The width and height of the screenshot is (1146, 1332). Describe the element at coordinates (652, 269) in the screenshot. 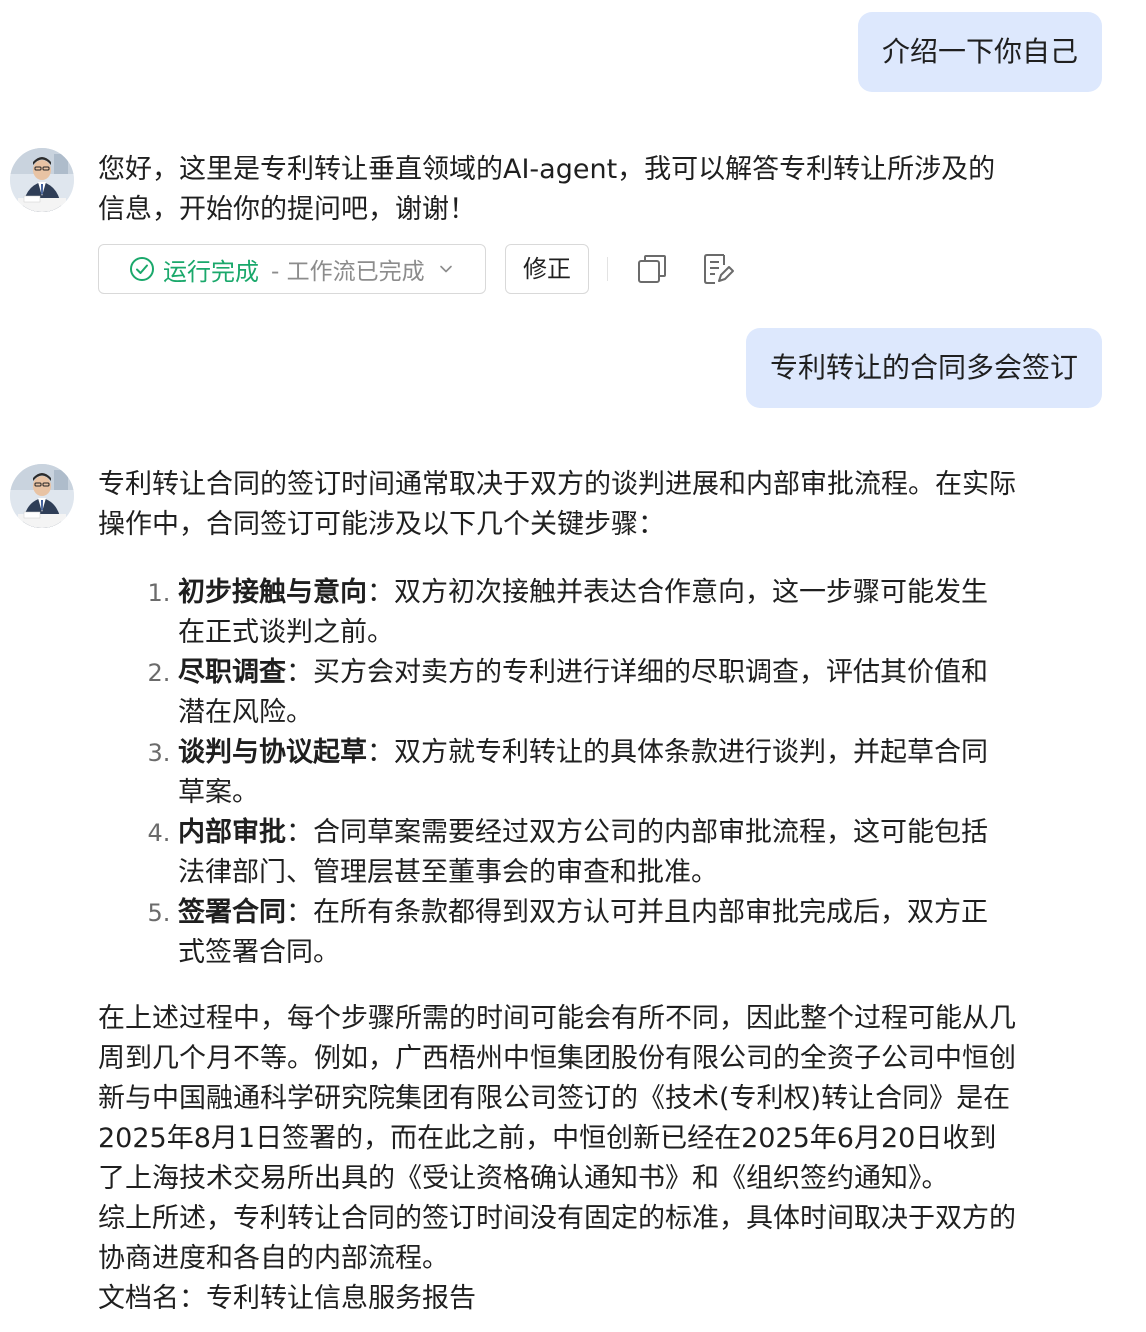

I see `copy-icon` at that location.